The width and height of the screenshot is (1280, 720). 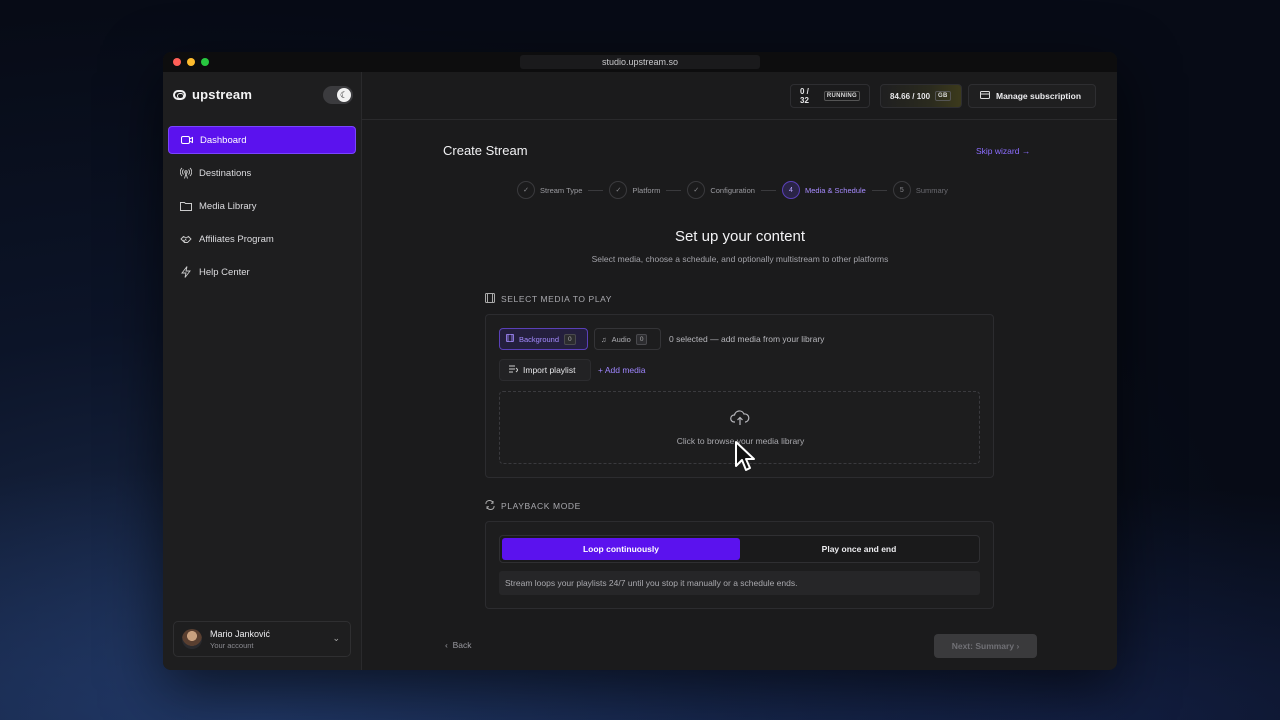 What do you see at coordinates (859, 549) in the screenshot?
I see `play-once-option: Play once and end` at bounding box center [859, 549].